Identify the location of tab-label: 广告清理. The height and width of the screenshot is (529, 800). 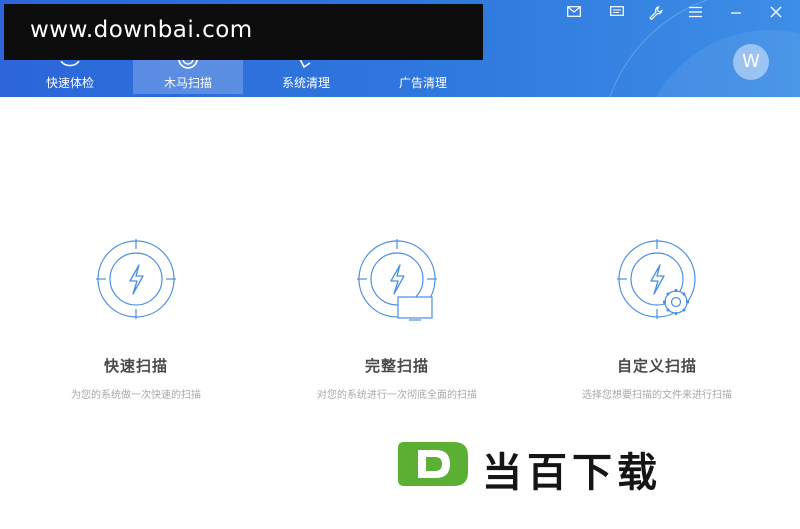
(422, 83).